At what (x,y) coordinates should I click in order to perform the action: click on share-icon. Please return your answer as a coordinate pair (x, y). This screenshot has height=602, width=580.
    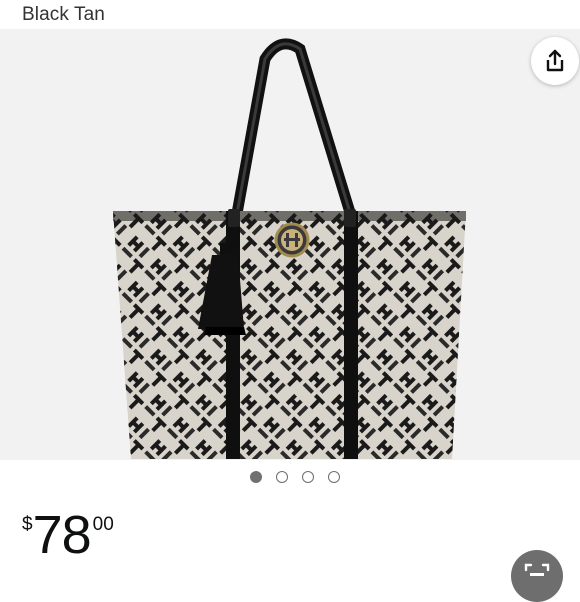
    Looking at the image, I should click on (555, 60).